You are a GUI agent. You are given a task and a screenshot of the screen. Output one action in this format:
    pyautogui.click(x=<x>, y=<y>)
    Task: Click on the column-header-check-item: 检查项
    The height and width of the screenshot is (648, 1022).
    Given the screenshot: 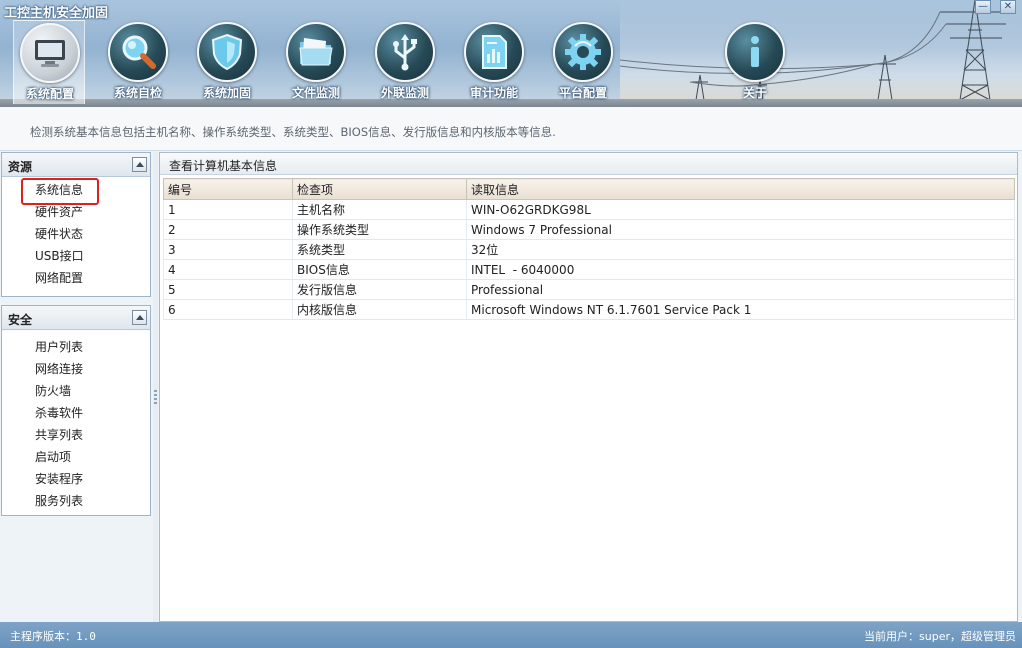 What is the action you would take?
    pyautogui.click(x=379, y=189)
    